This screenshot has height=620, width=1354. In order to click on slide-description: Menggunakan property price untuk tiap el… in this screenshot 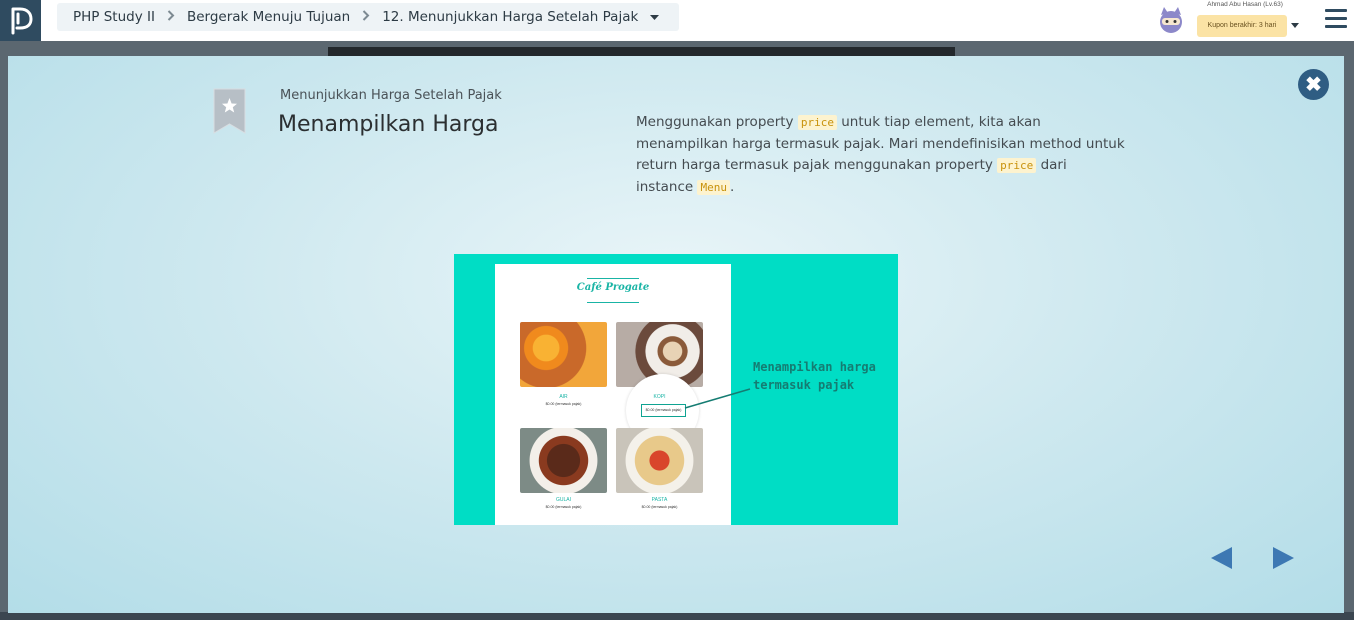, I will do `click(880, 154)`.